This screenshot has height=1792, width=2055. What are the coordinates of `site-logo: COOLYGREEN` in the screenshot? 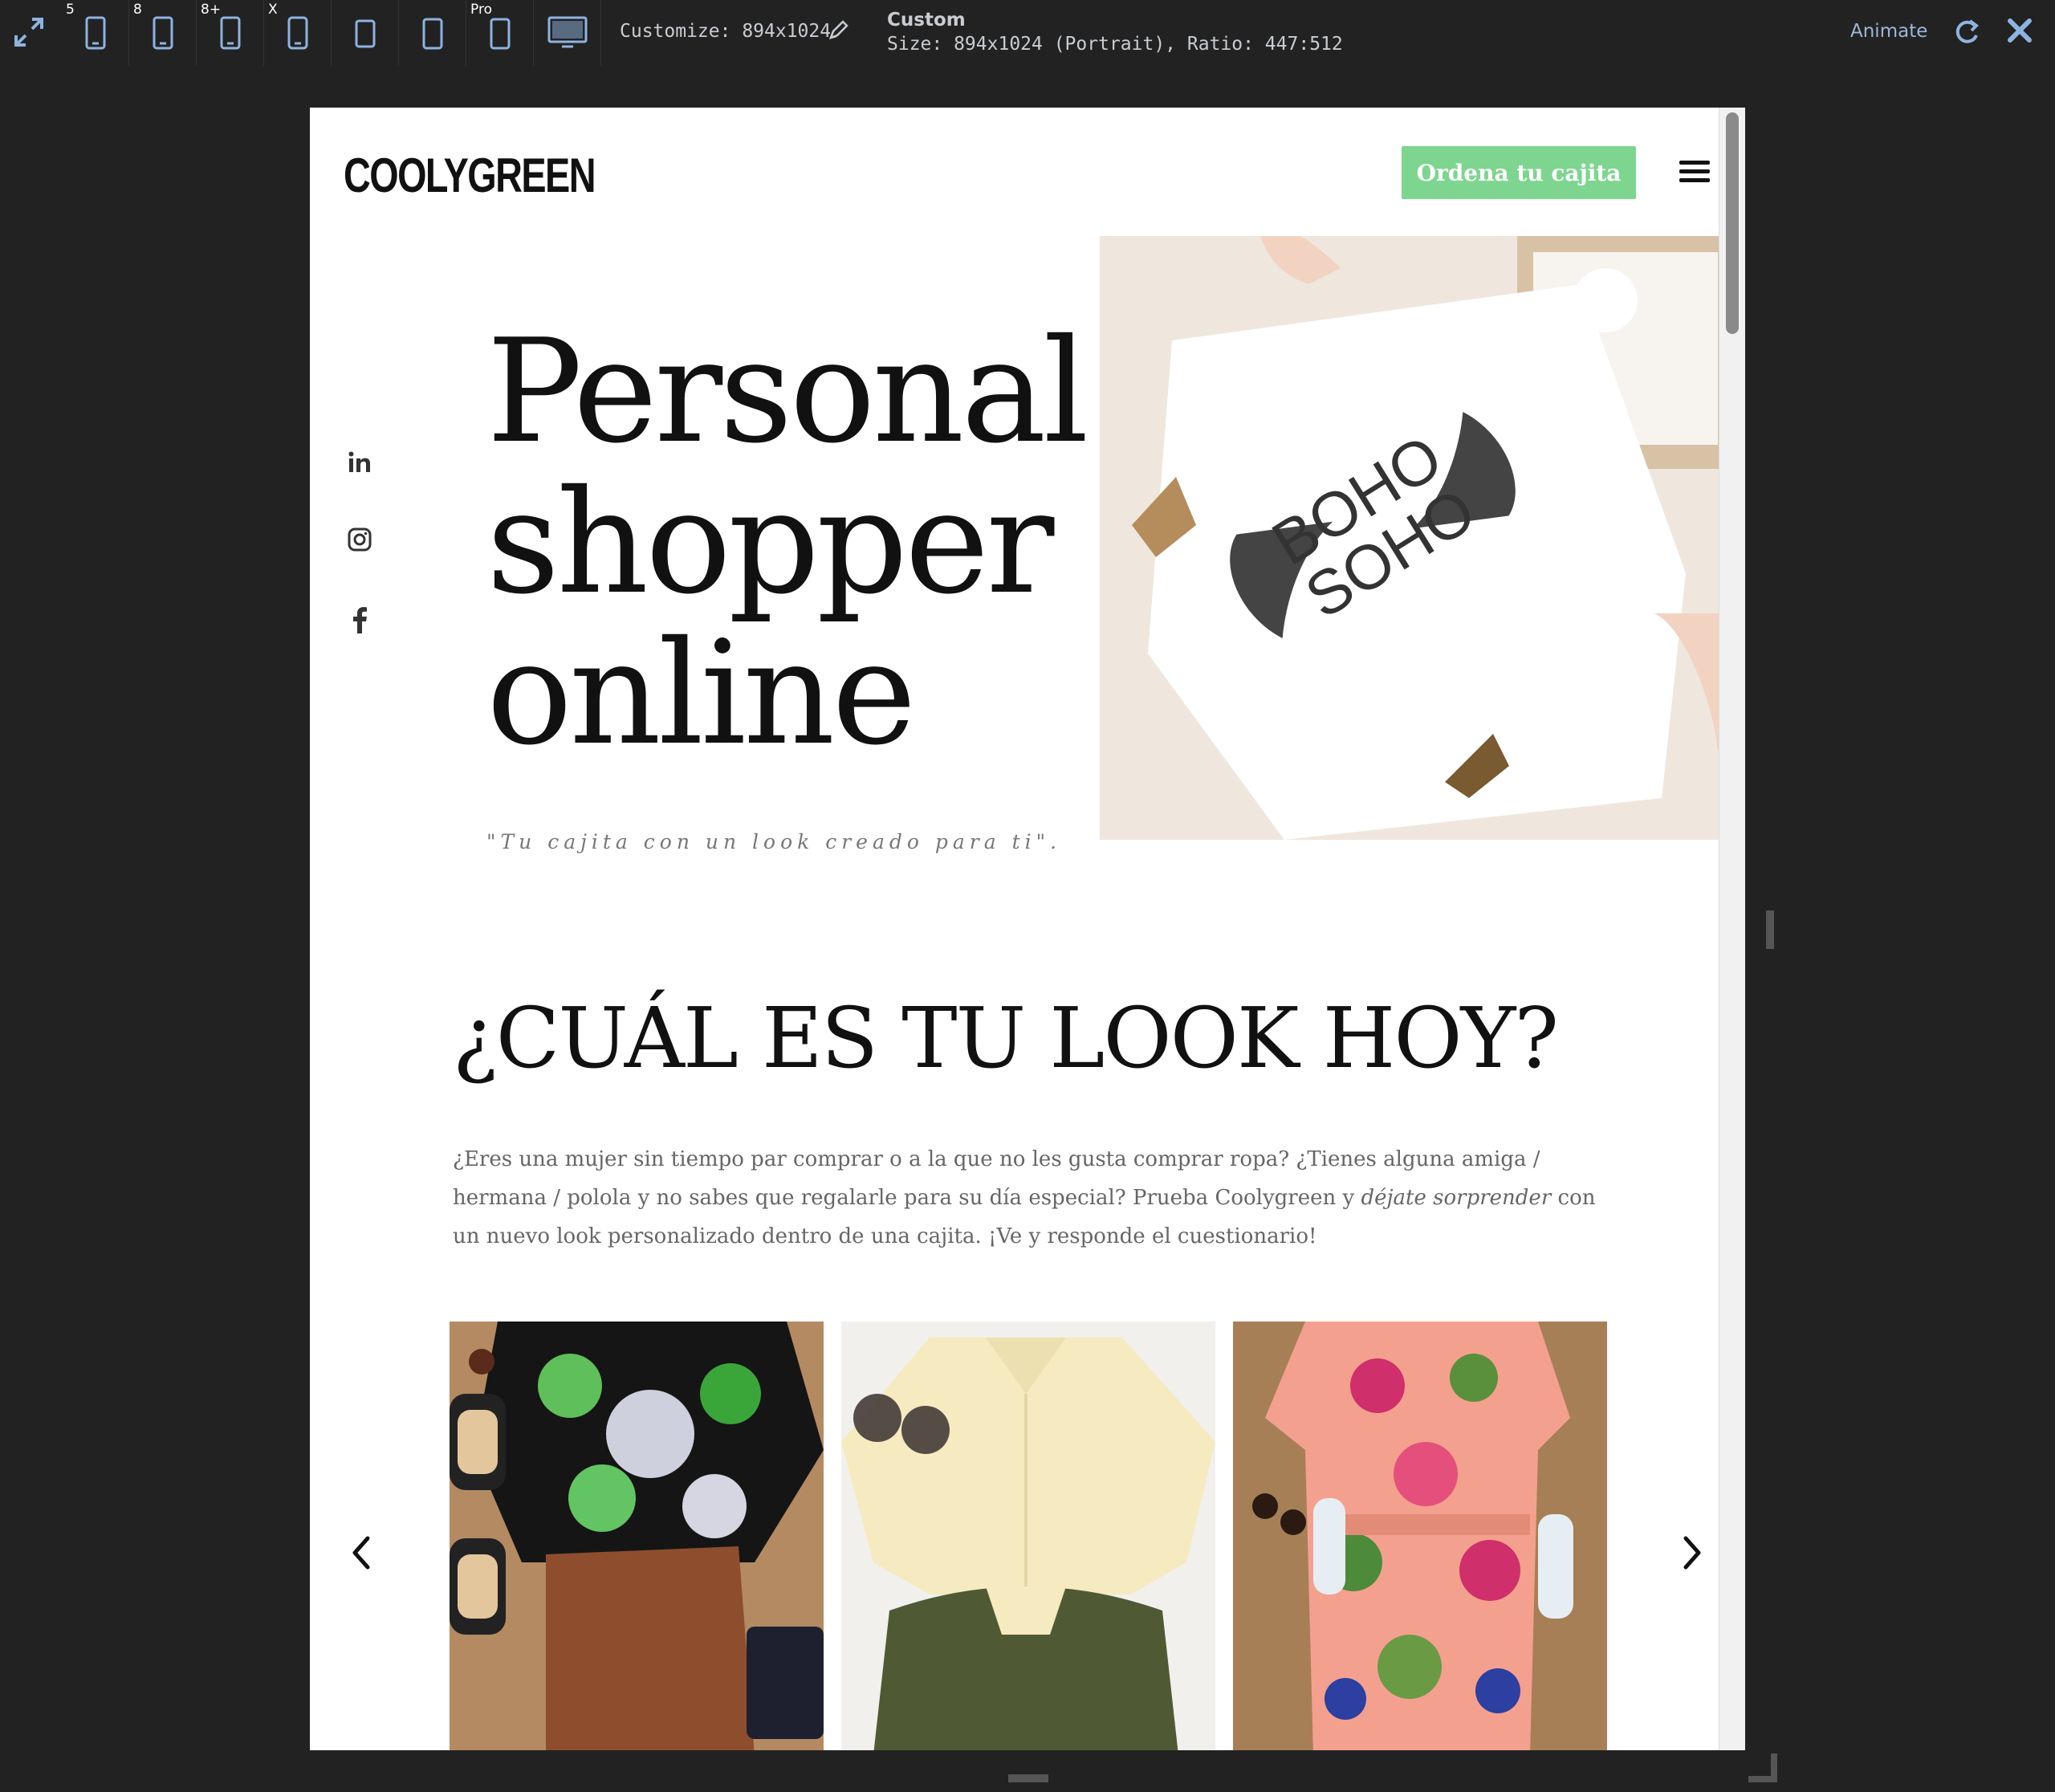 It's located at (470, 175).